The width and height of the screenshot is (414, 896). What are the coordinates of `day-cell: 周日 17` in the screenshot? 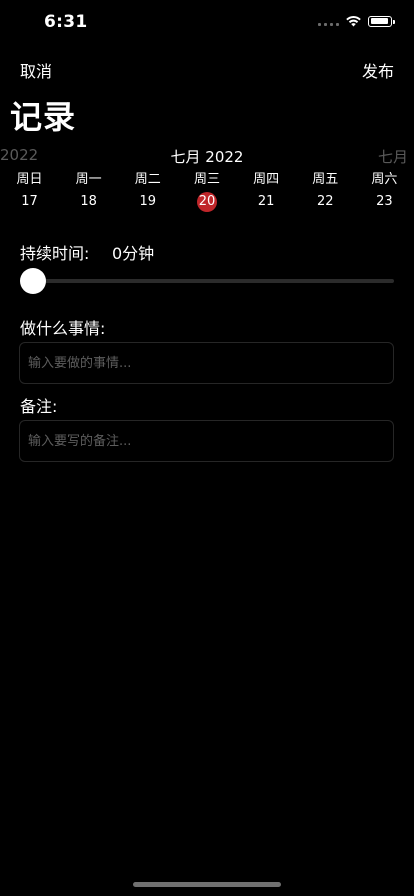 It's located at (29, 192).